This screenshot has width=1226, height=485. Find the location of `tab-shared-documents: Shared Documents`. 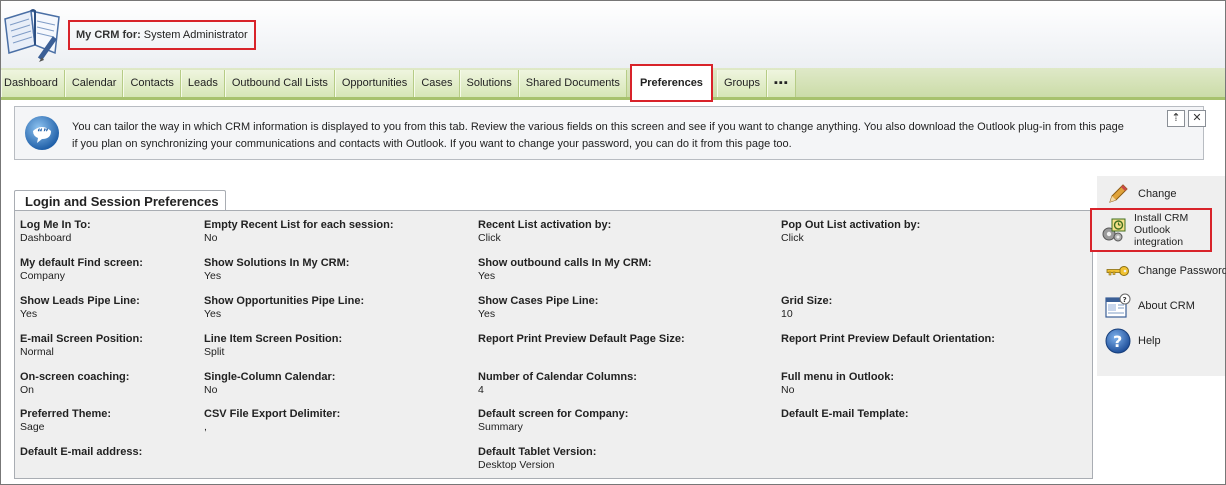

tab-shared-documents: Shared Documents is located at coordinates (572, 83).